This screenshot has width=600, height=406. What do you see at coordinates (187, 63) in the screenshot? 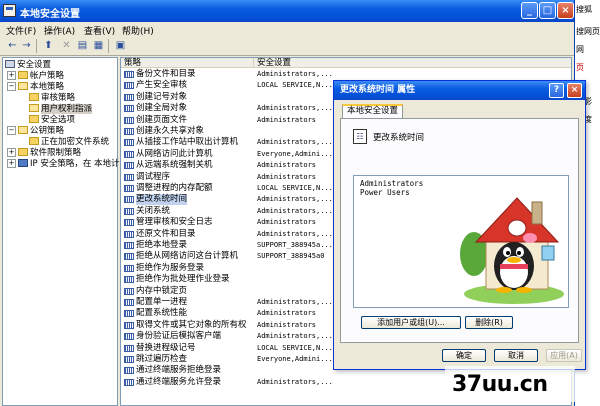
I see `column-header-policy: 策略` at bounding box center [187, 63].